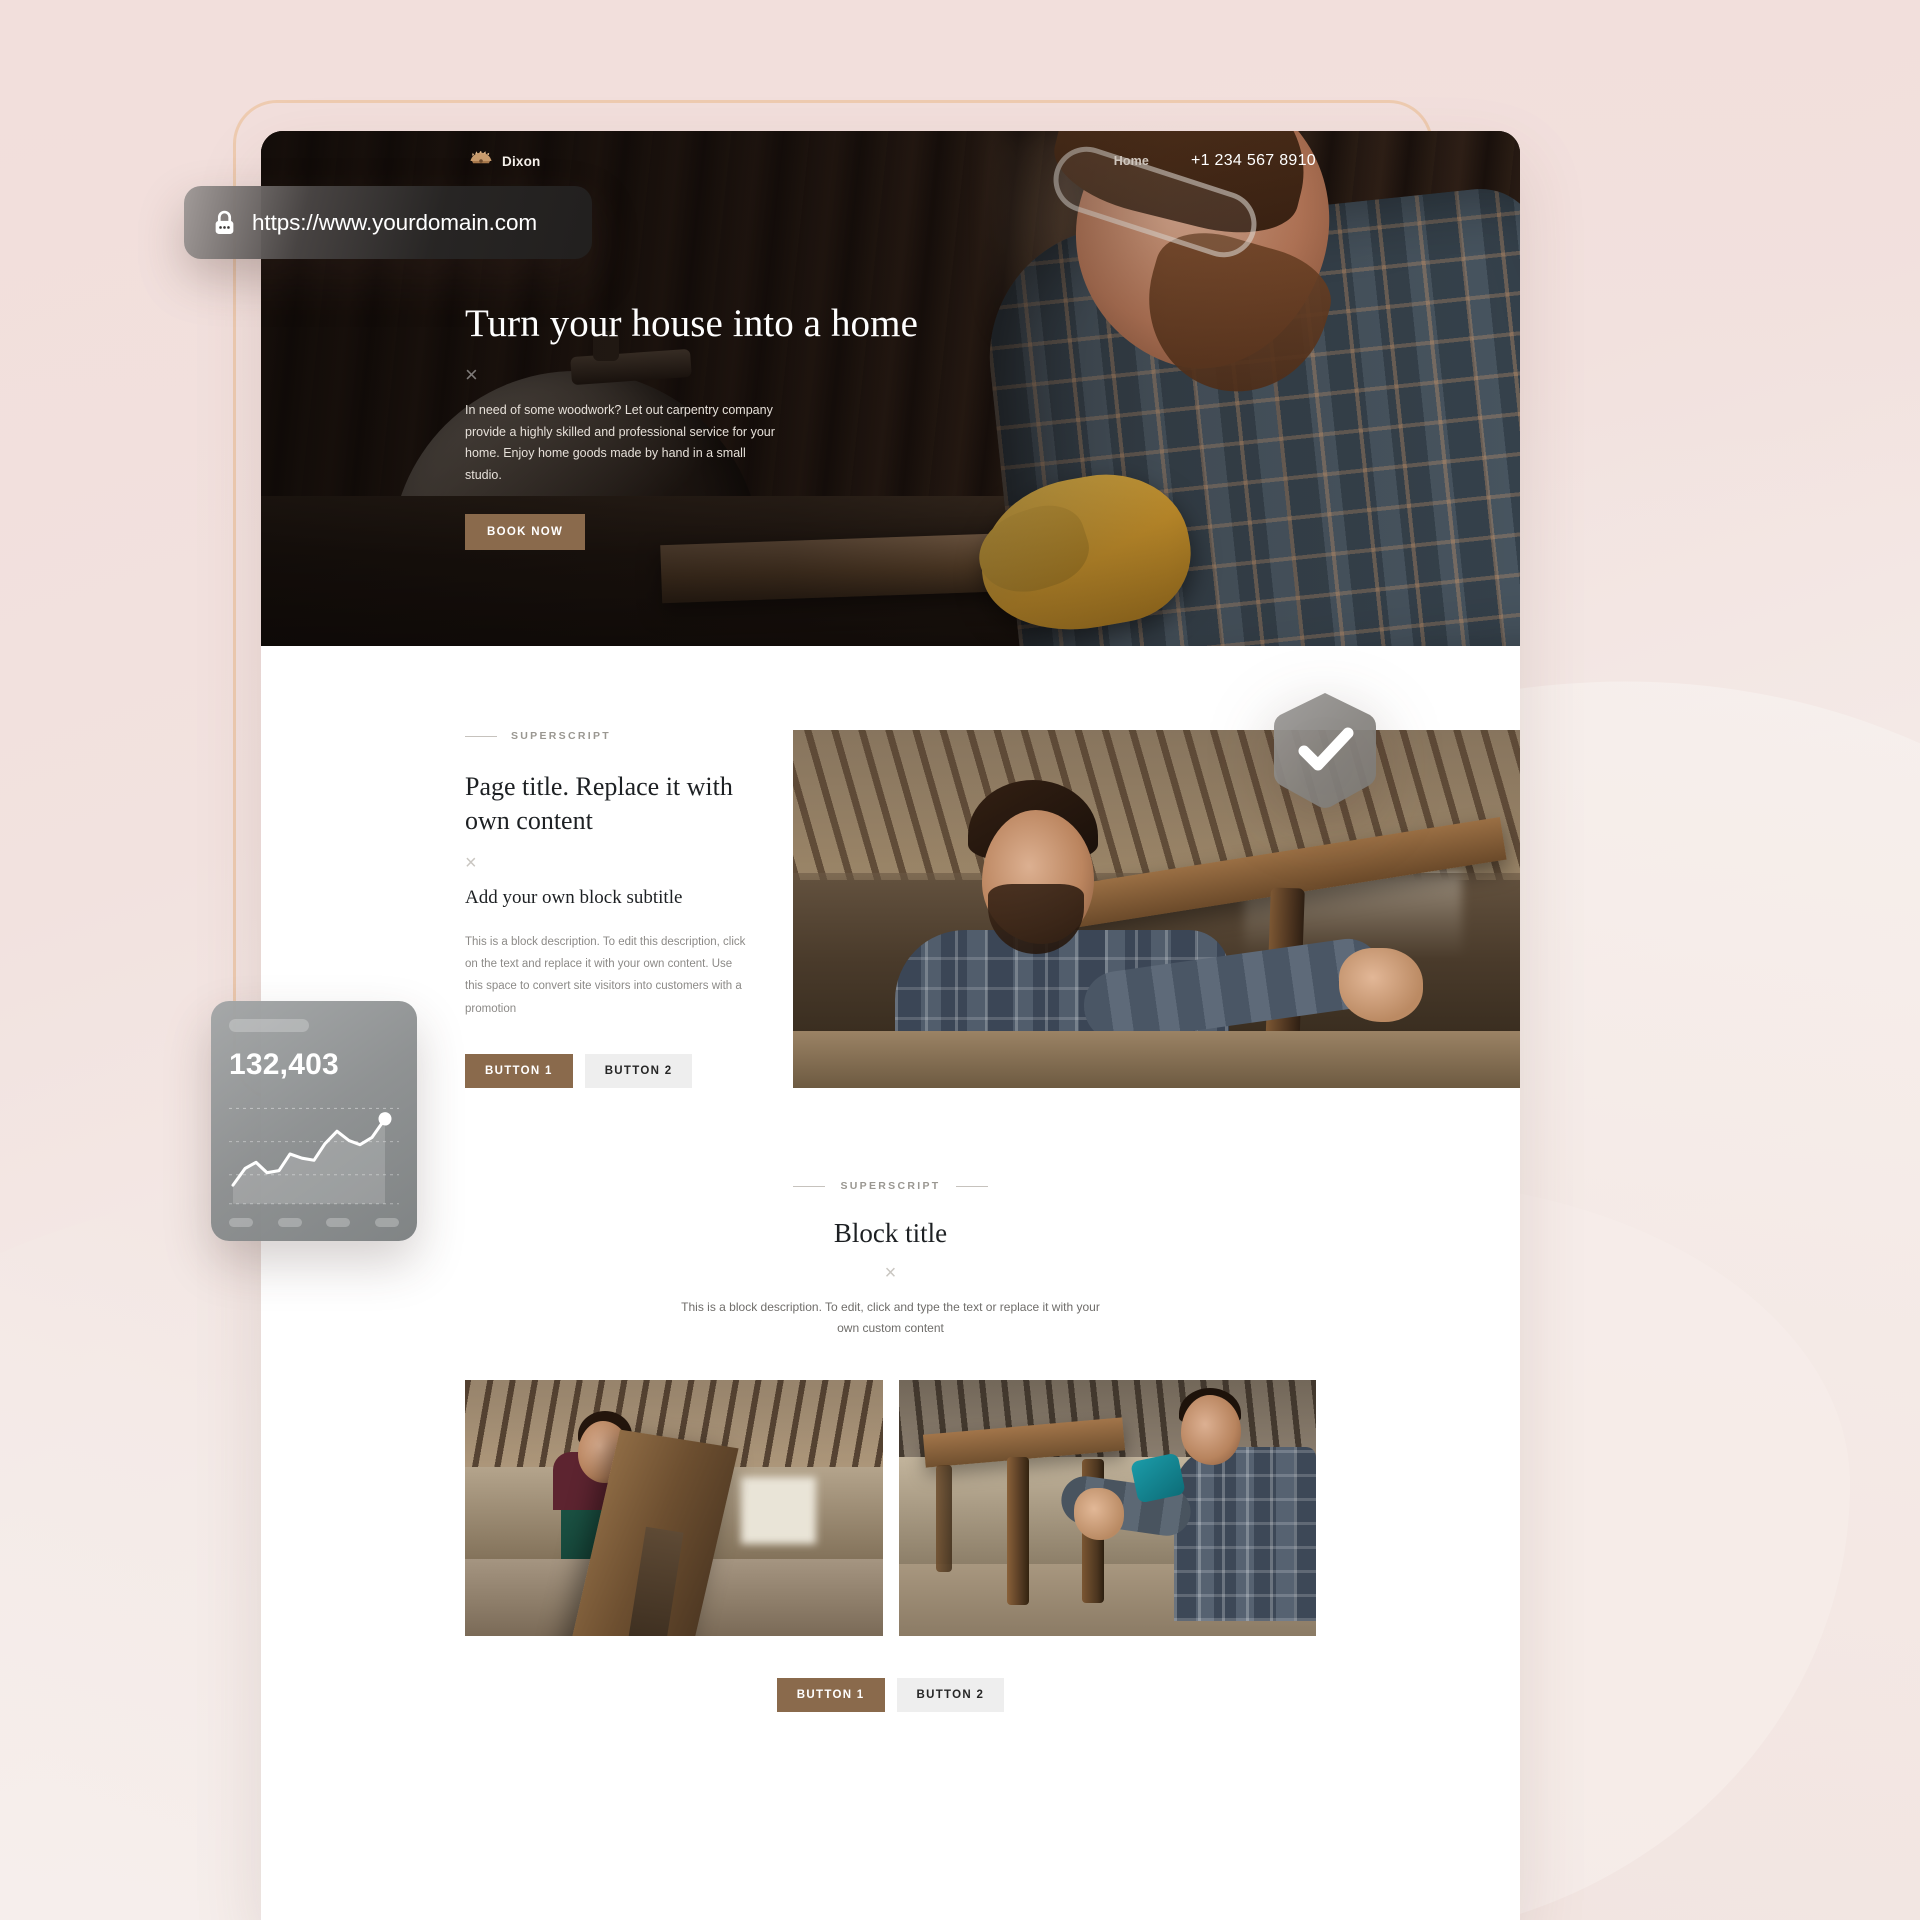  I want to click on verified-badge, so click(1325, 750).